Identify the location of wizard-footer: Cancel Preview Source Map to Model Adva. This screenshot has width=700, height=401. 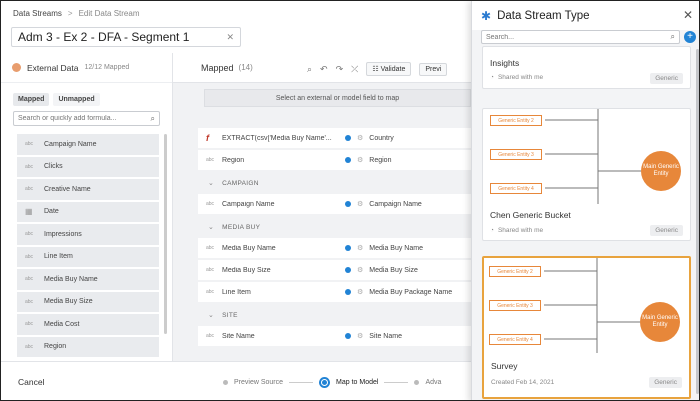
(236, 380).